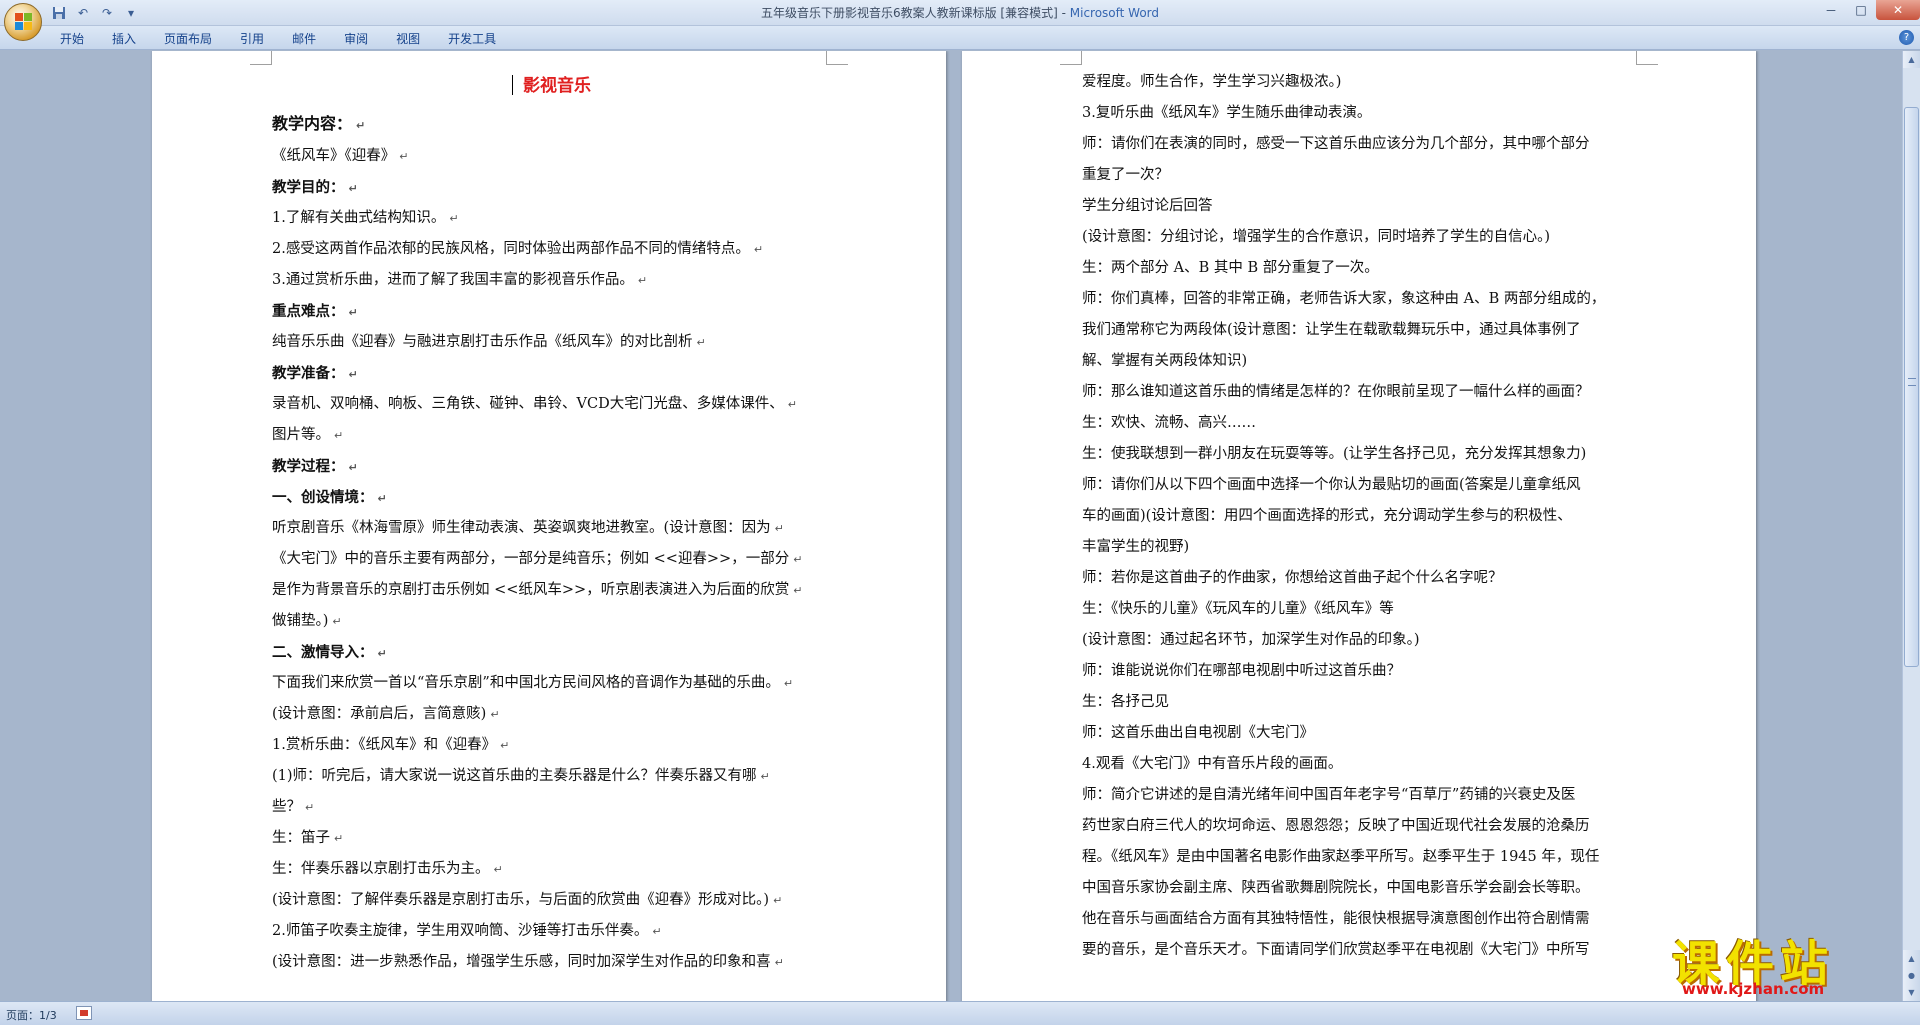 This screenshot has width=1920, height=1025. Describe the element at coordinates (521, 528) in the screenshot. I see `line-text: 听京剧音乐《林海雪原》师生律动表演、英姿飒爽地进教室。(设计意图：因为` at that location.